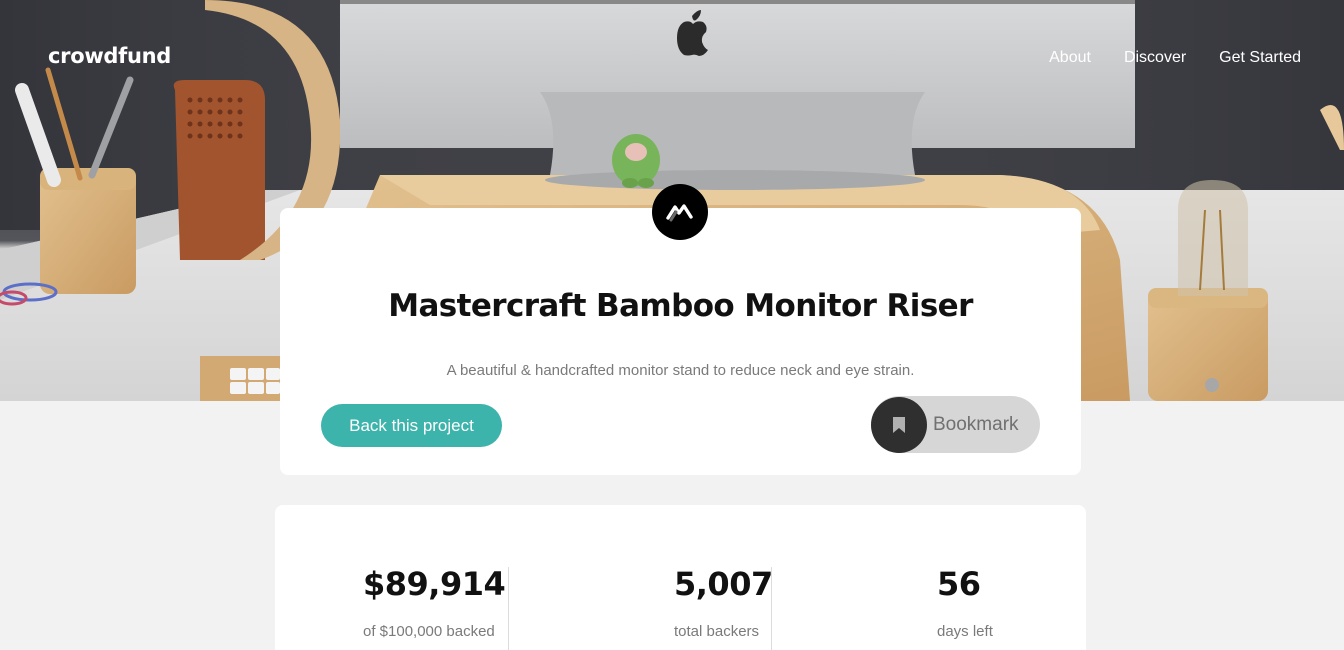 The height and width of the screenshot is (650, 1344). Describe the element at coordinates (723, 584) in the screenshot. I see `backers-count: 5,007` at that location.